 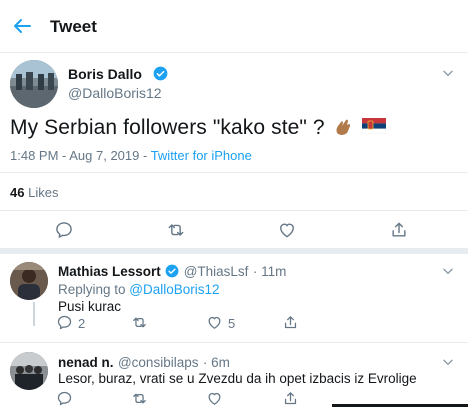 What do you see at coordinates (234, 52) in the screenshot?
I see `header-divider` at bounding box center [234, 52].